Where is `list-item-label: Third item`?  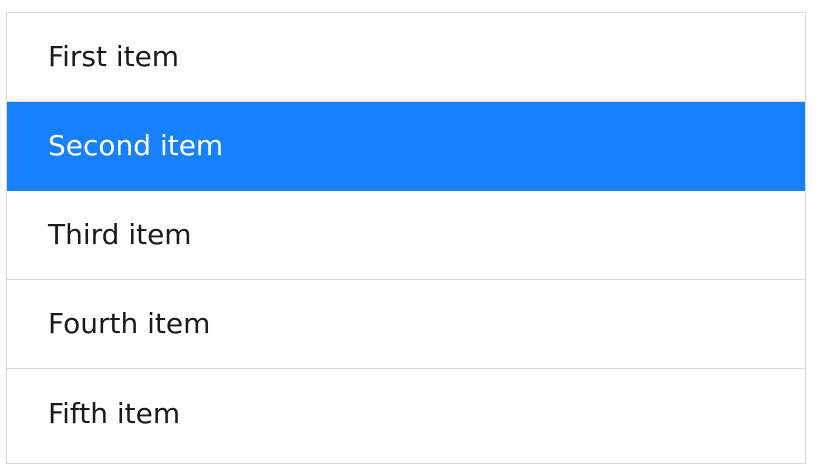
list-item-label: Third item is located at coordinates (120, 234).